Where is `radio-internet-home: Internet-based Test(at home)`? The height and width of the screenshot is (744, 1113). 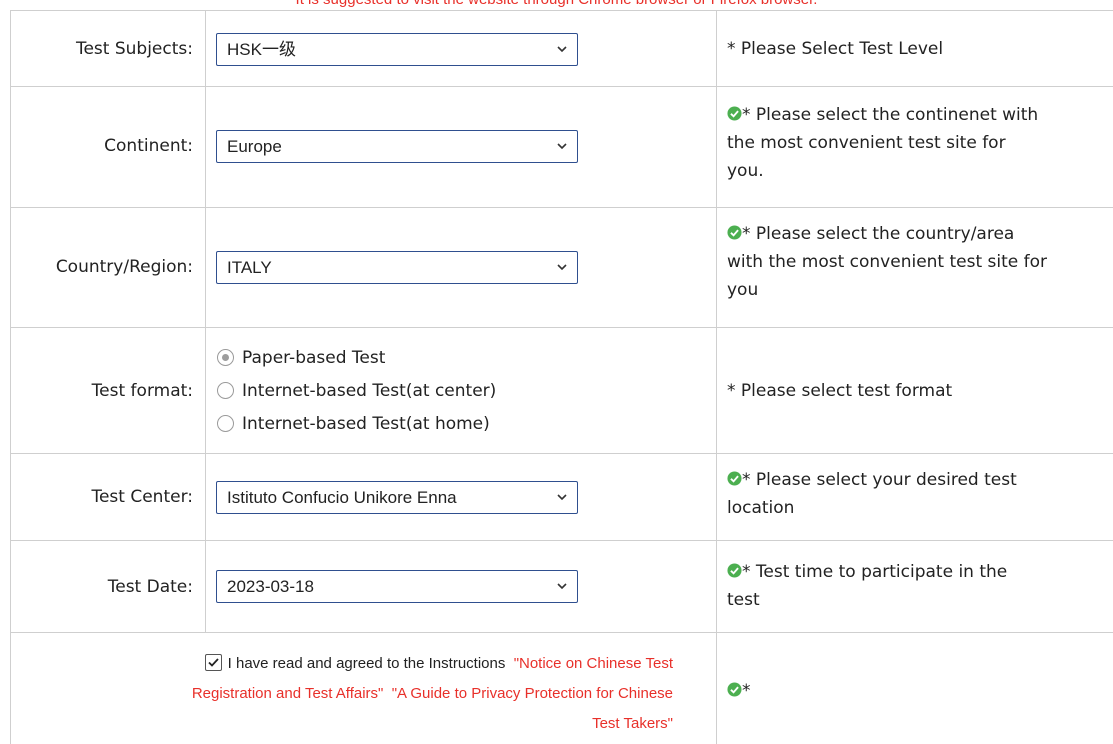 radio-internet-home: Internet-based Test(at home) is located at coordinates (353, 424).